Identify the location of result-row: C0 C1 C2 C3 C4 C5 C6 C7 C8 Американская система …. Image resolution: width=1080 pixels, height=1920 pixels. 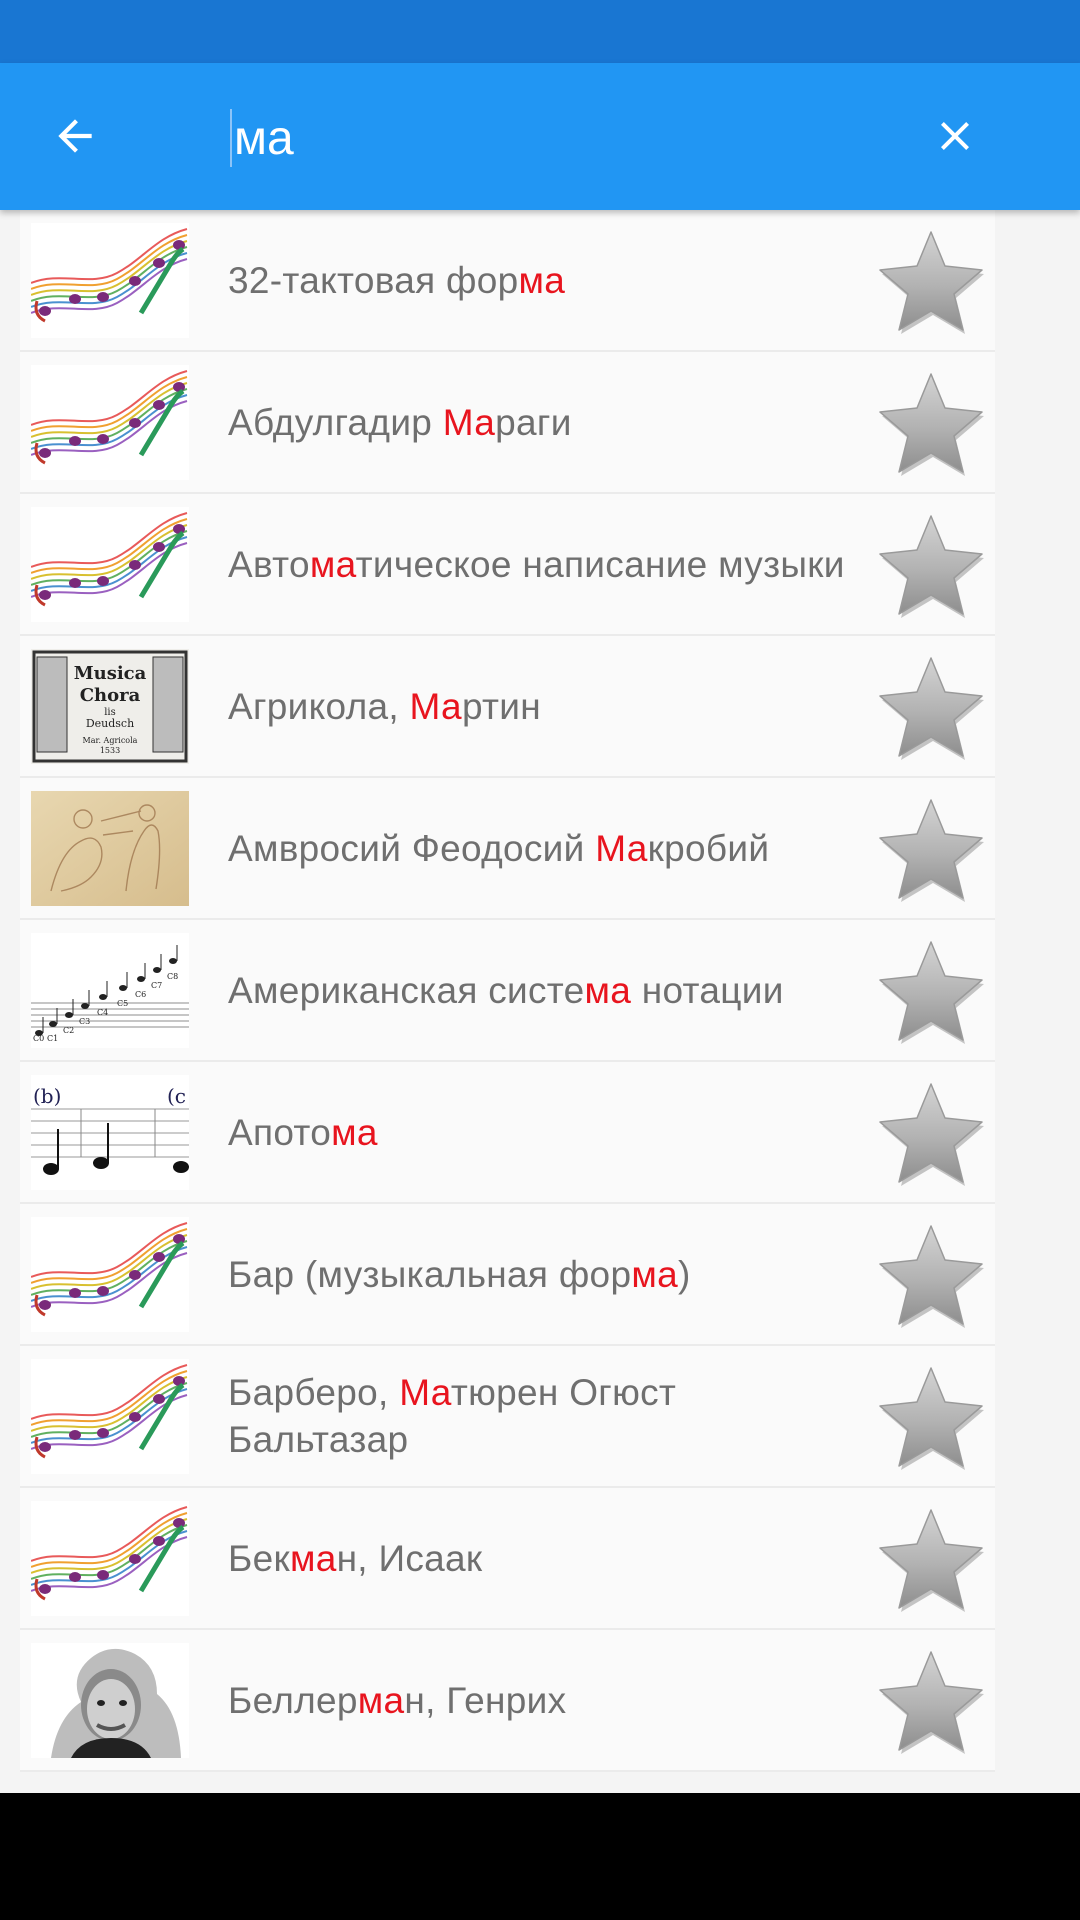
(507, 991).